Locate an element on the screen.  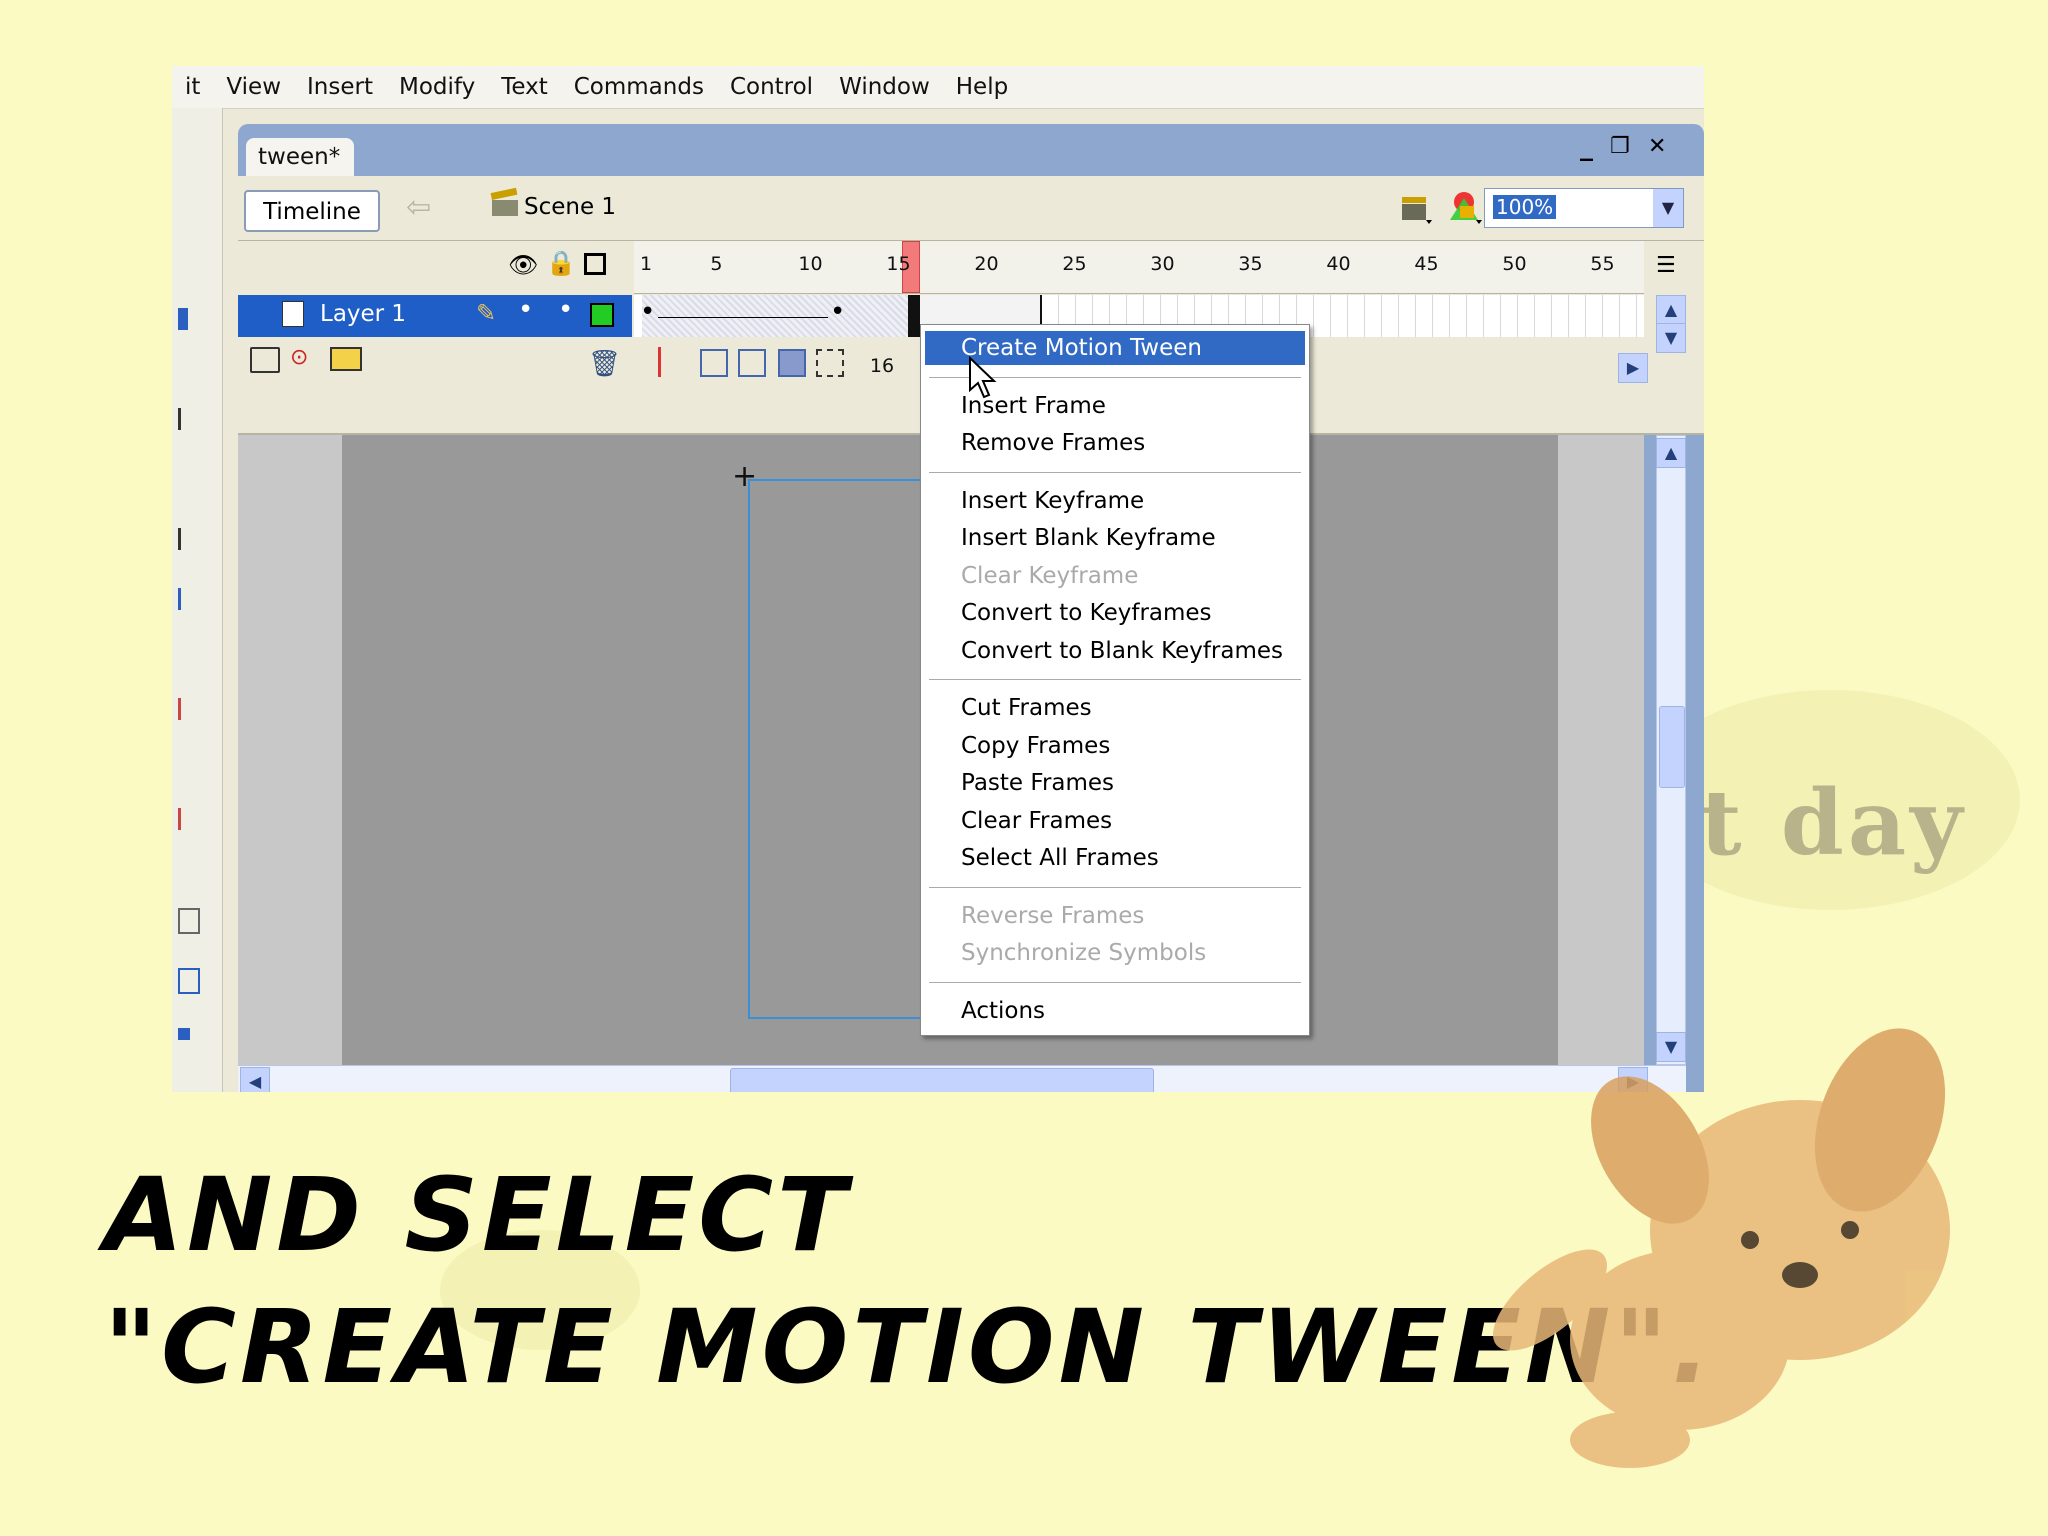
stroke-color-icon is located at coordinates (189, 921).